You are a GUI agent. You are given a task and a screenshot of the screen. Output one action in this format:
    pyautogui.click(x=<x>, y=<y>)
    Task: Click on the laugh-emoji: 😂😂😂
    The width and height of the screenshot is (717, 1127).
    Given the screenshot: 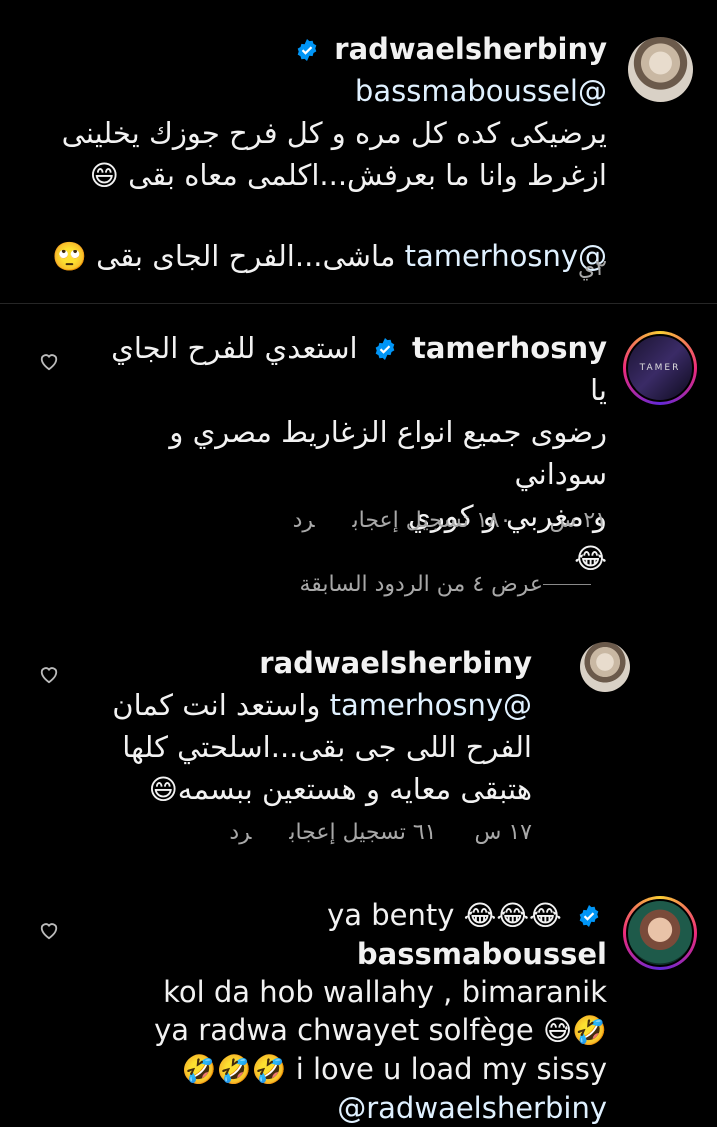 What is the action you would take?
    pyautogui.click(x=512, y=915)
    